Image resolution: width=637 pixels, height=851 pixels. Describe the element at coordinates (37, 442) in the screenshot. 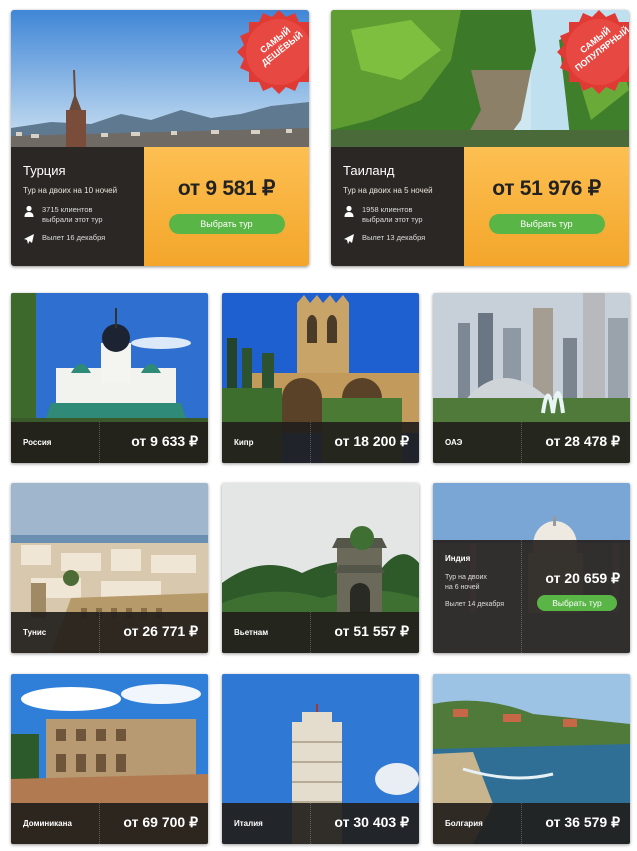

I see `country-name: Россия` at that location.